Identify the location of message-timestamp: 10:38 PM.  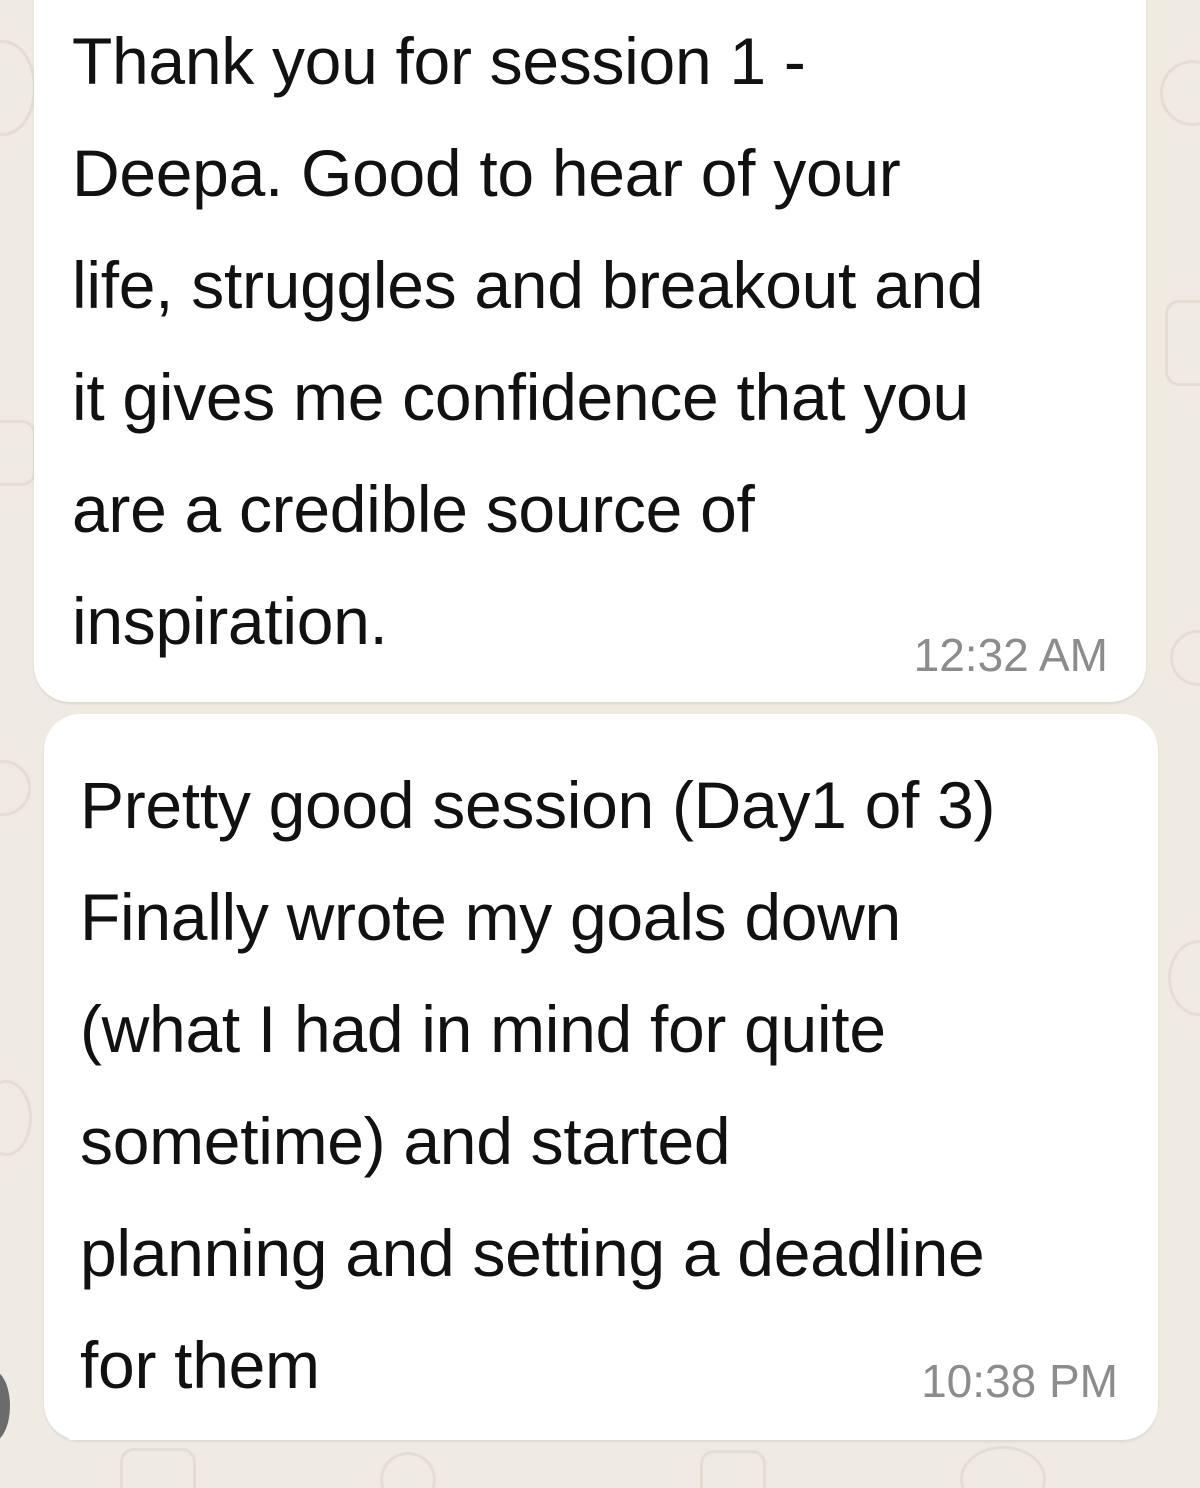
(1019, 1381).